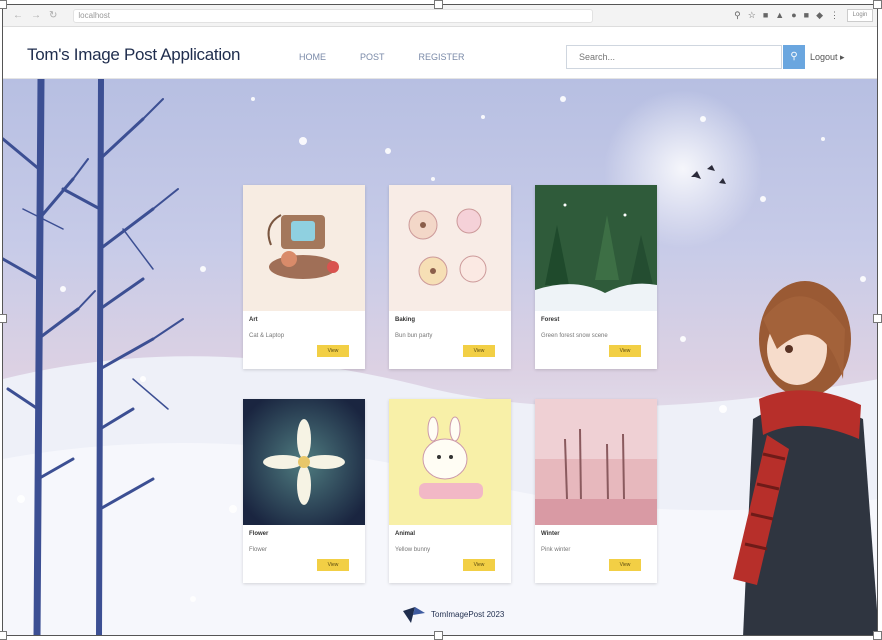 The width and height of the screenshot is (882, 640). I want to click on zoom-icon: ⚲, so click(737, 15).